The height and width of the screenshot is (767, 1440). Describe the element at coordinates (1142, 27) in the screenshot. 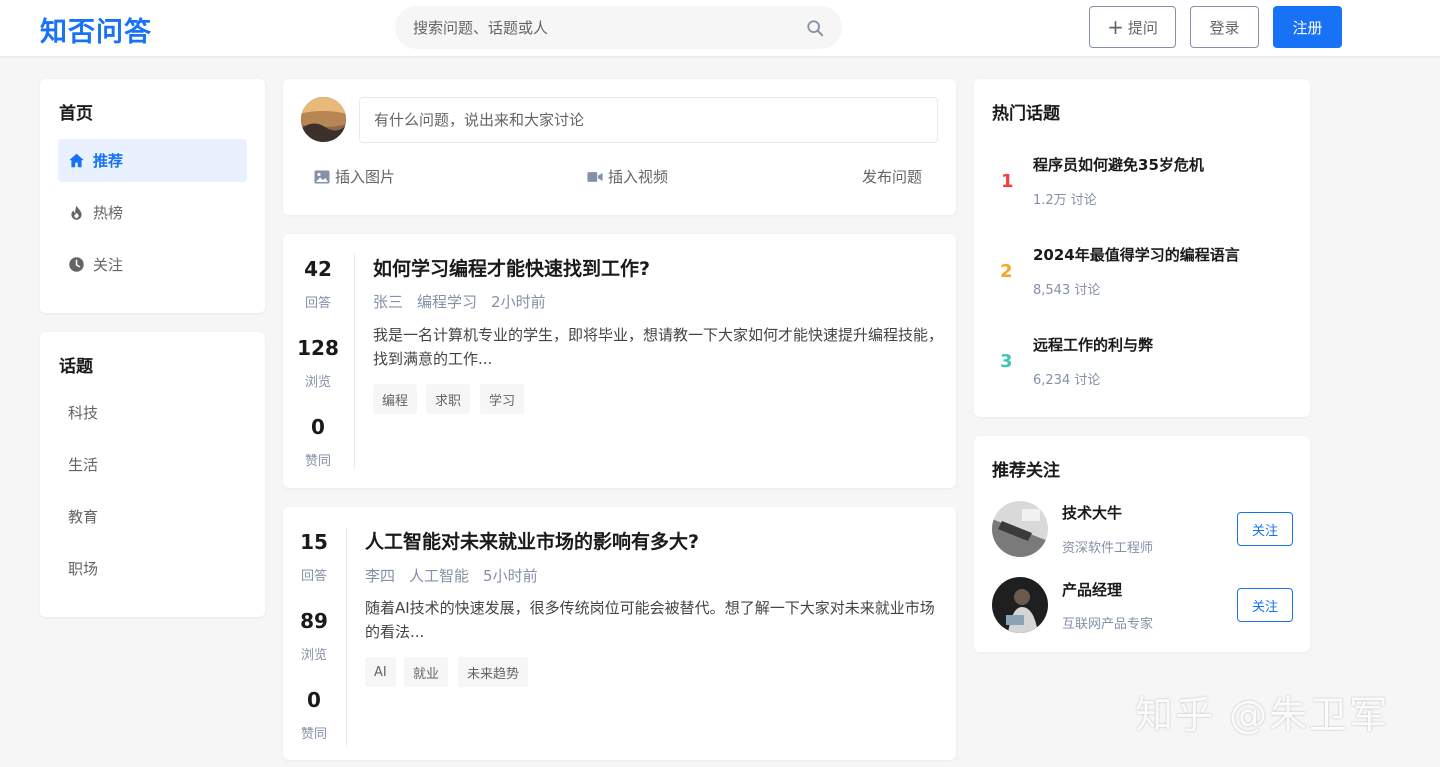

I see `ask-button-label: 提问` at that location.